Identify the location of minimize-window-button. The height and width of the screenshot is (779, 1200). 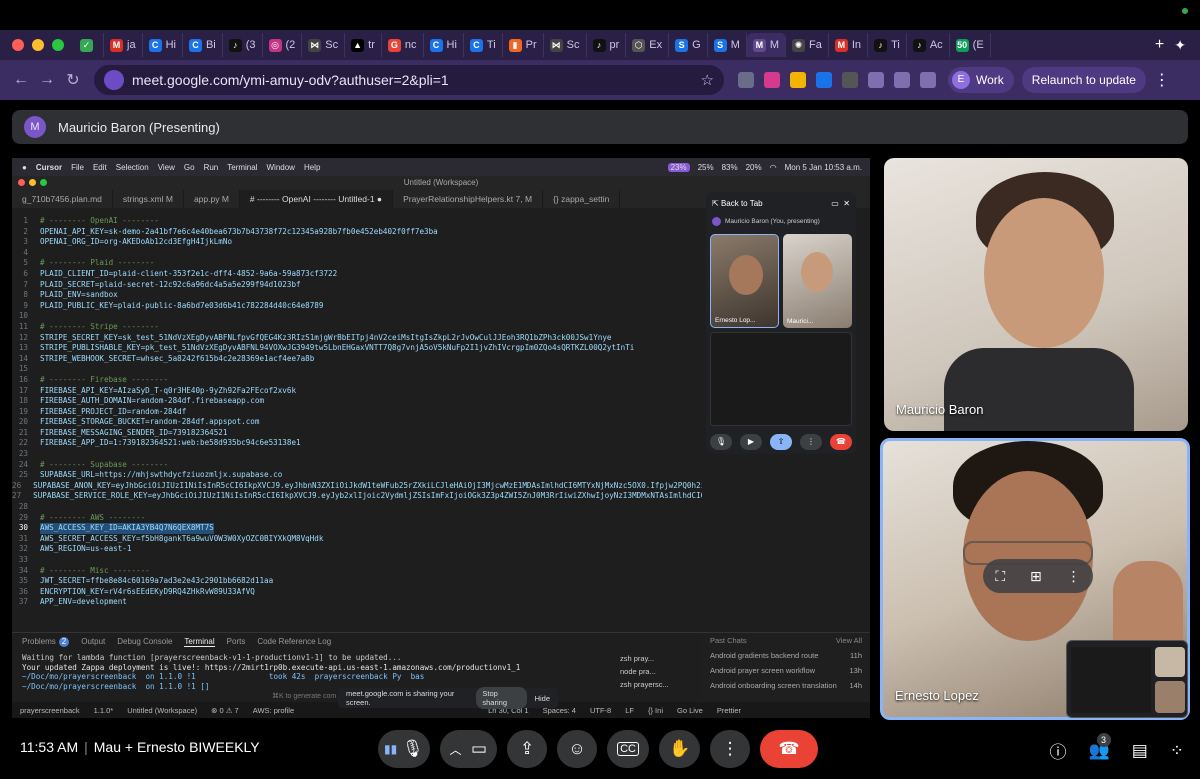
(38, 45).